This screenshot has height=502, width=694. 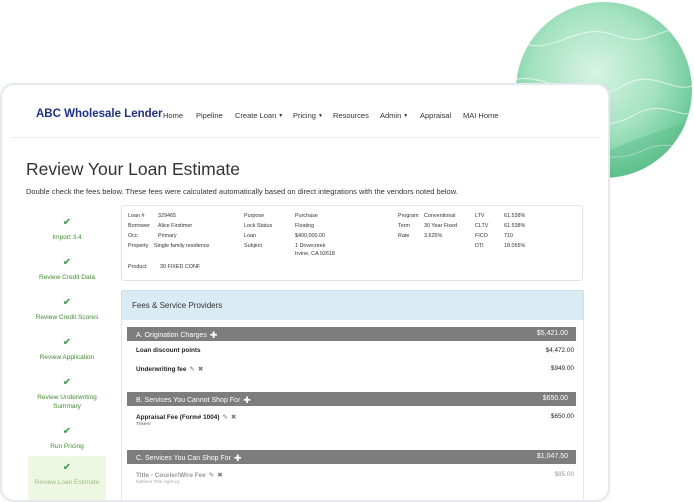 I want to click on occupancy-value: Primary, so click(x=167, y=236).